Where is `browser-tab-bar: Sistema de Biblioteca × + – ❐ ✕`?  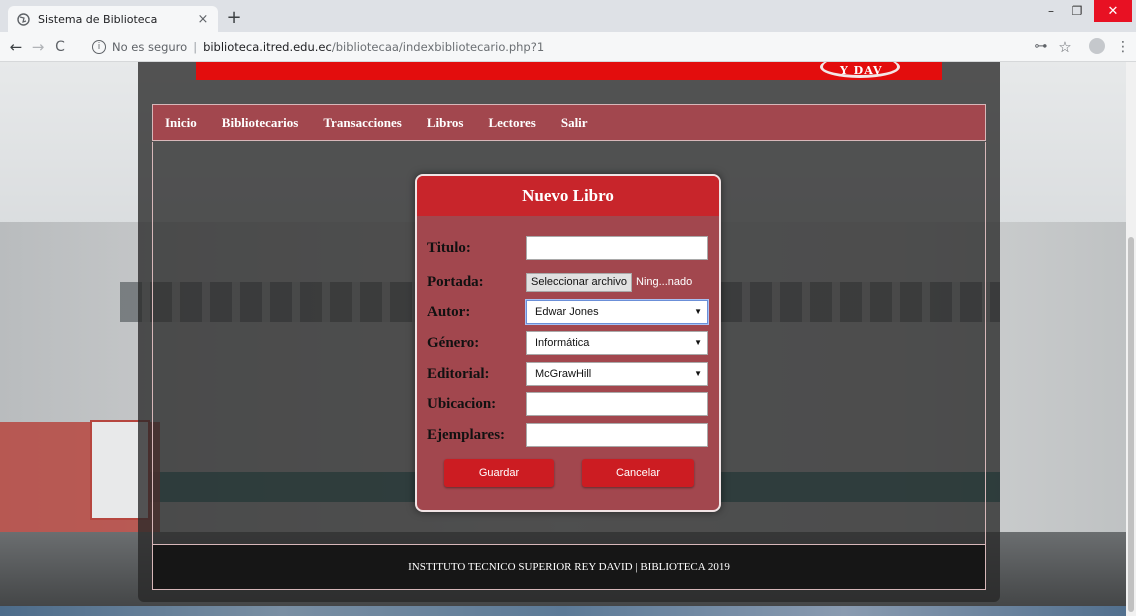
browser-tab-bar: Sistema de Biblioteca × + – ❐ ✕ is located at coordinates (568, 16).